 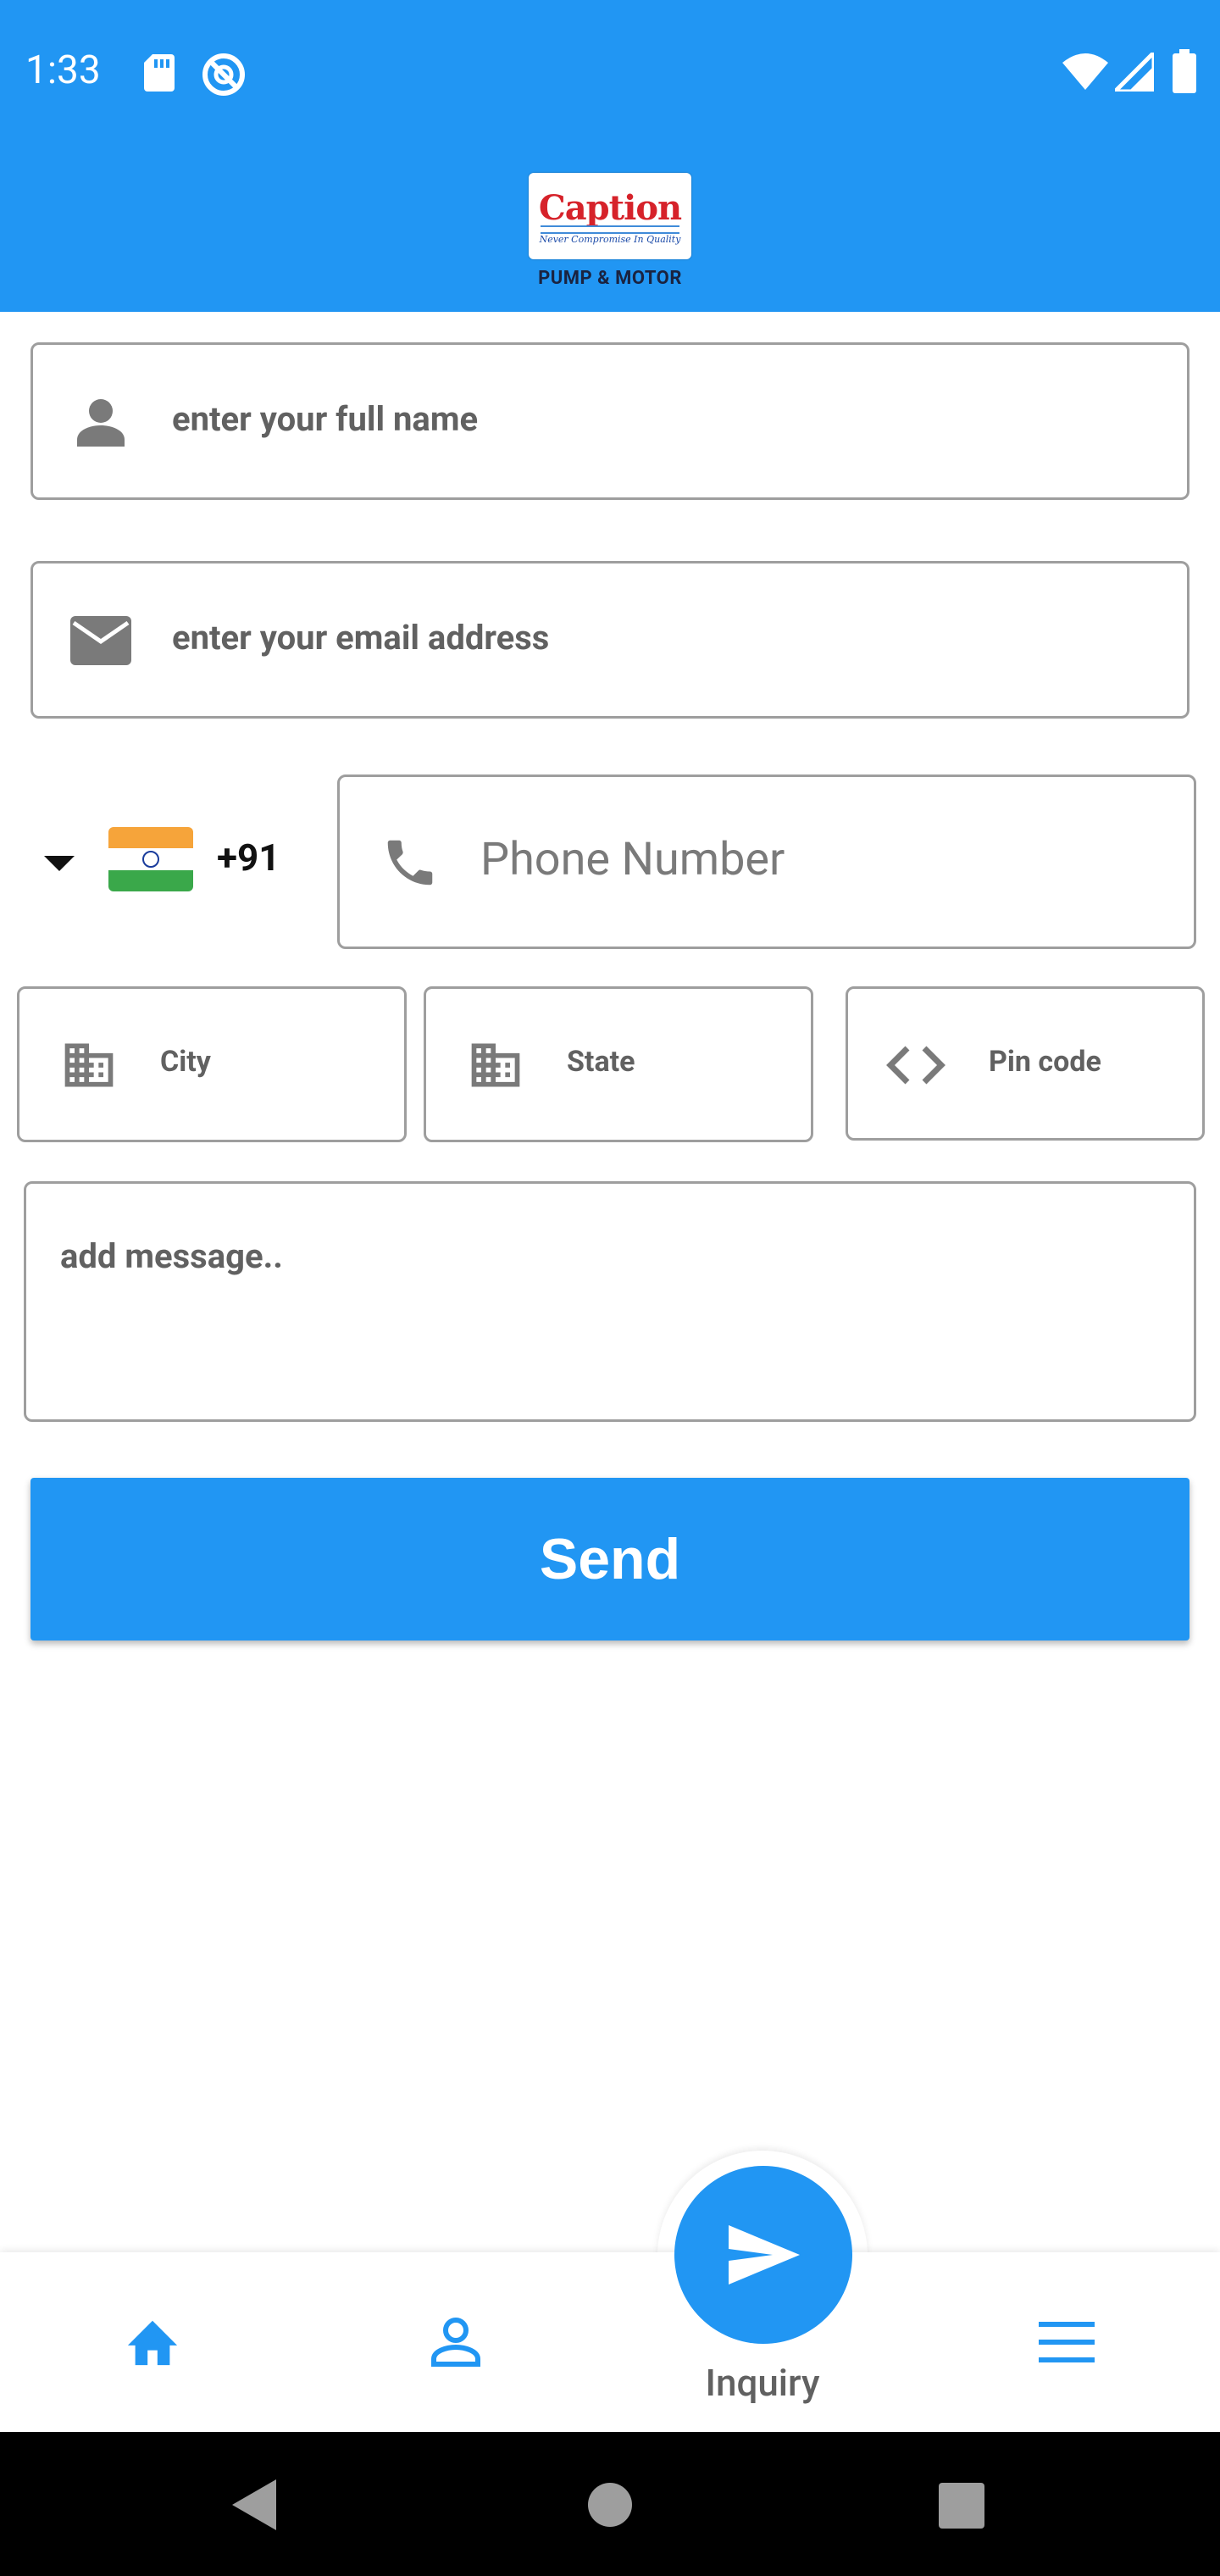 What do you see at coordinates (610, 2342) in the screenshot?
I see `bottom-navigation` at bounding box center [610, 2342].